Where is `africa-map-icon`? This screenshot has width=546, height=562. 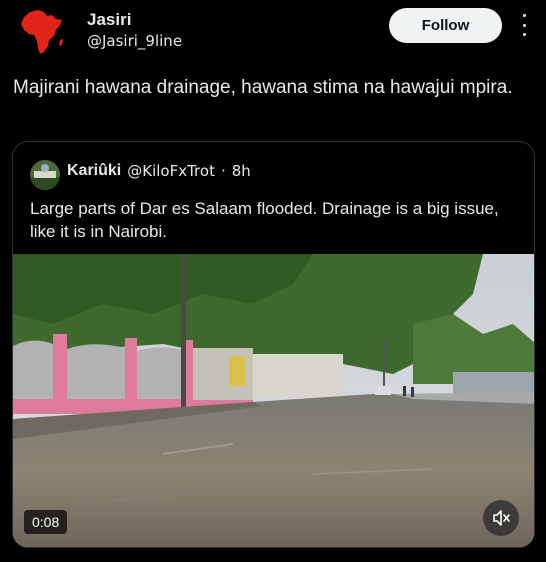 africa-map-icon is located at coordinates (42, 32).